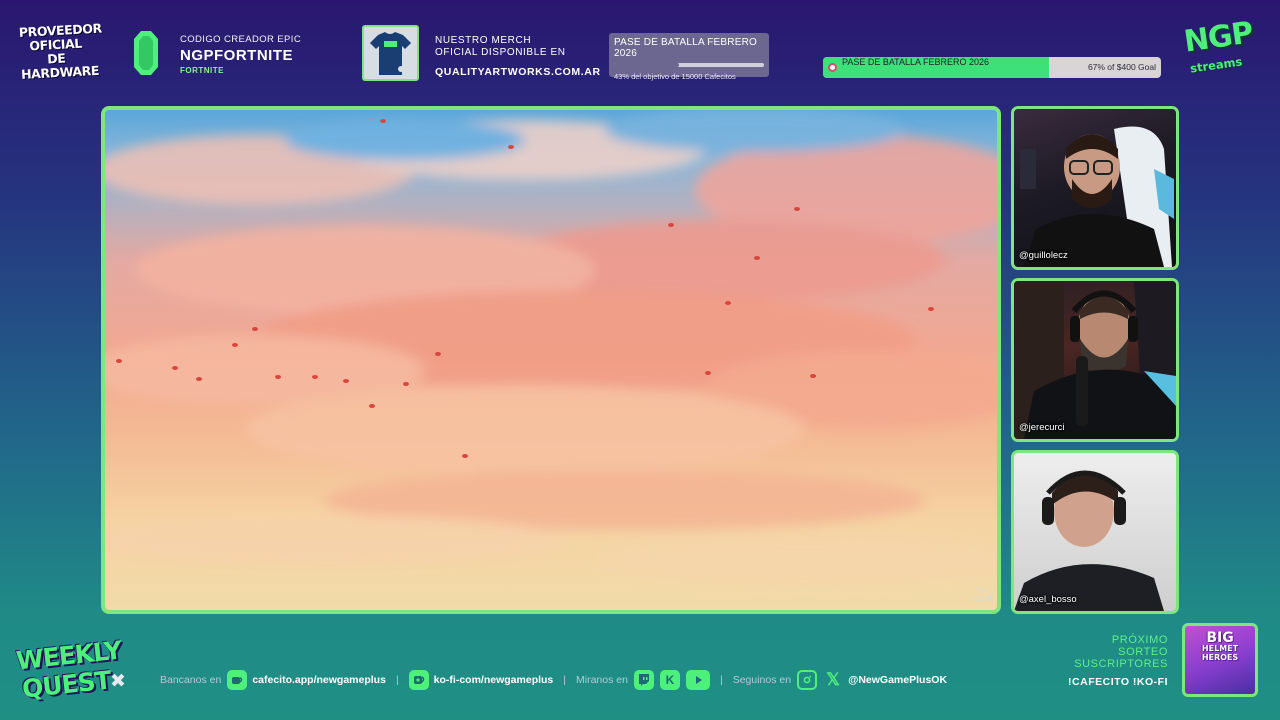 The height and width of the screenshot is (720, 1280). I want to click on epic-creator-code: CODIGO CREADOR EPIC NGPFORTNITE FORTNITE, so click(240, 54).